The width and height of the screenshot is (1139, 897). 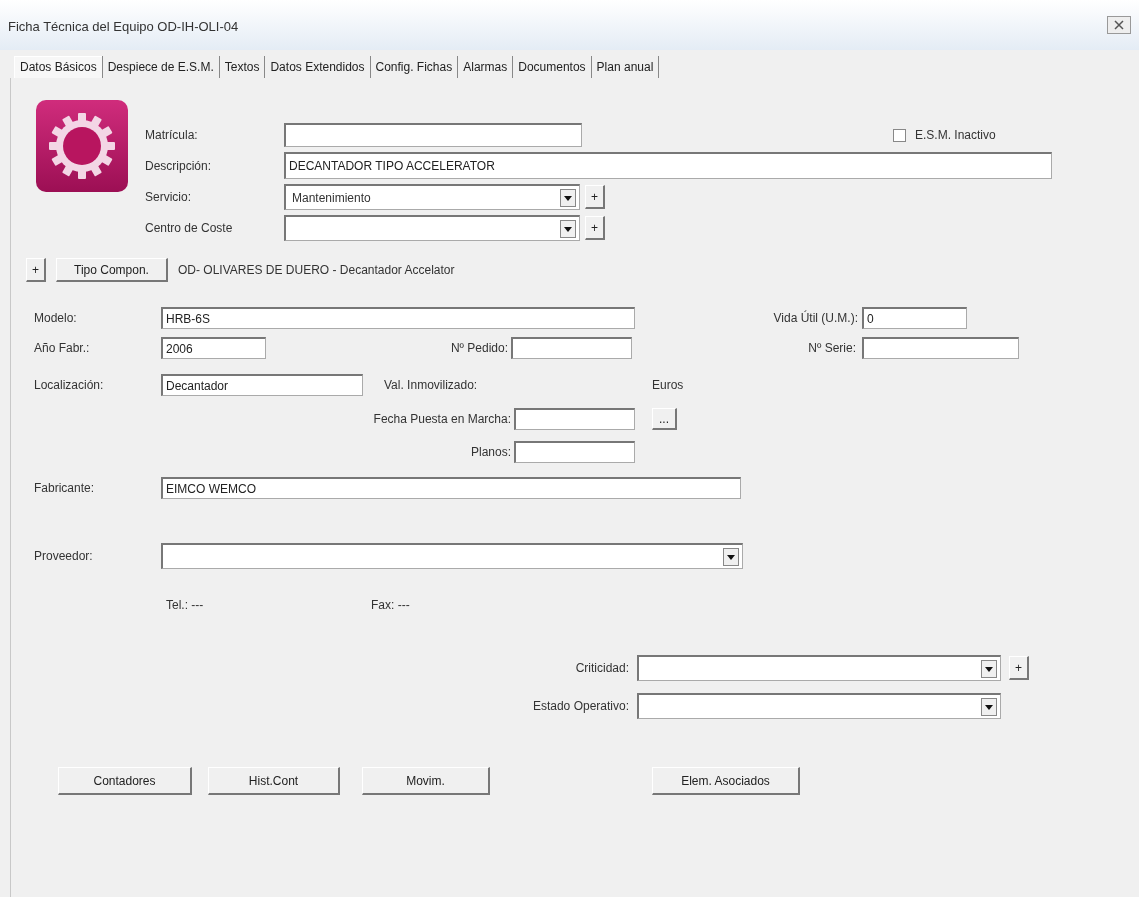 What do you see at coordinates (242, 67) in the screenshot?
I see `tab: Textos` at bounding box center [242, 67].